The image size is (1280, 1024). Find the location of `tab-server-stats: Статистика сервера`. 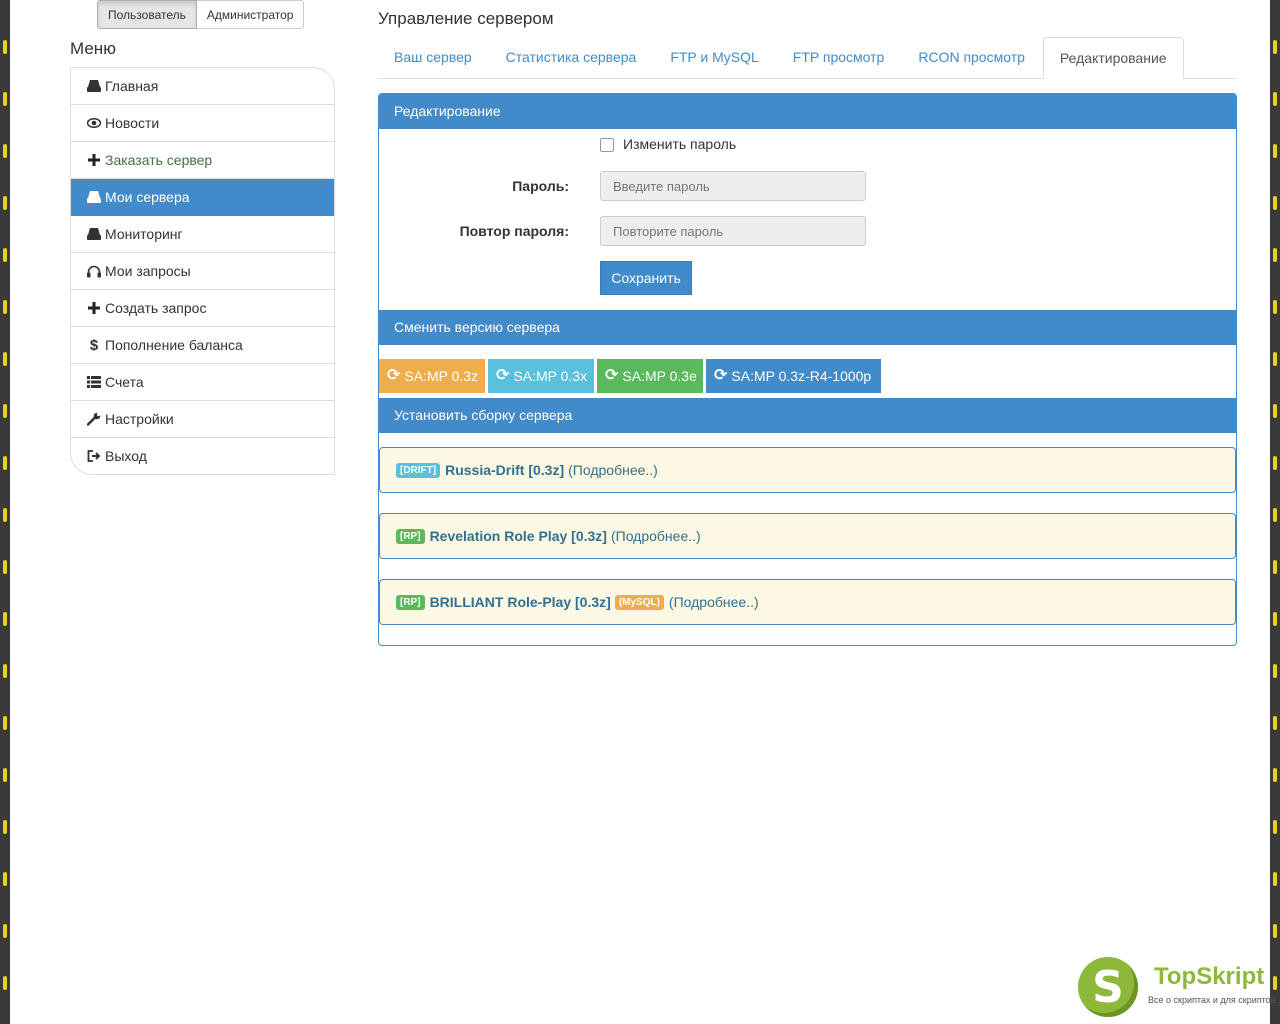

tab-server-stats: Статистика сервера is located at coordinates (571, 57).